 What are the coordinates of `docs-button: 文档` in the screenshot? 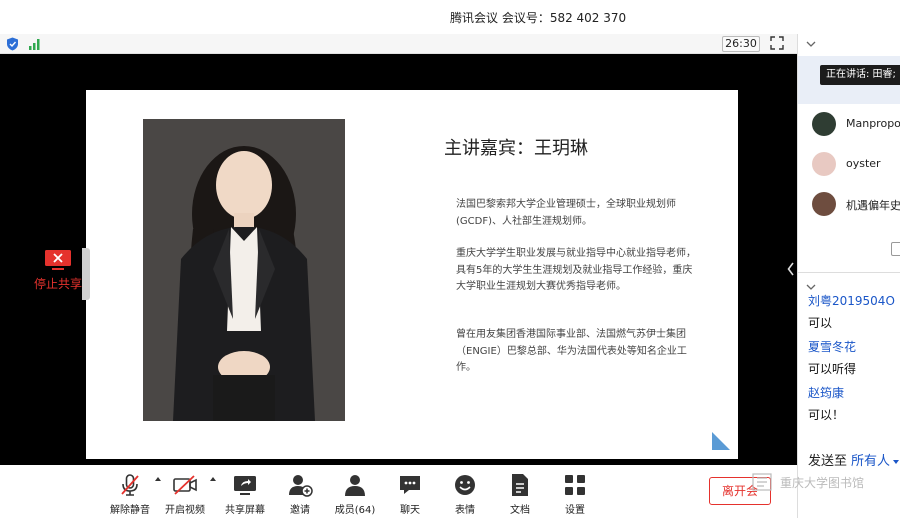 It's located at (520, 494).